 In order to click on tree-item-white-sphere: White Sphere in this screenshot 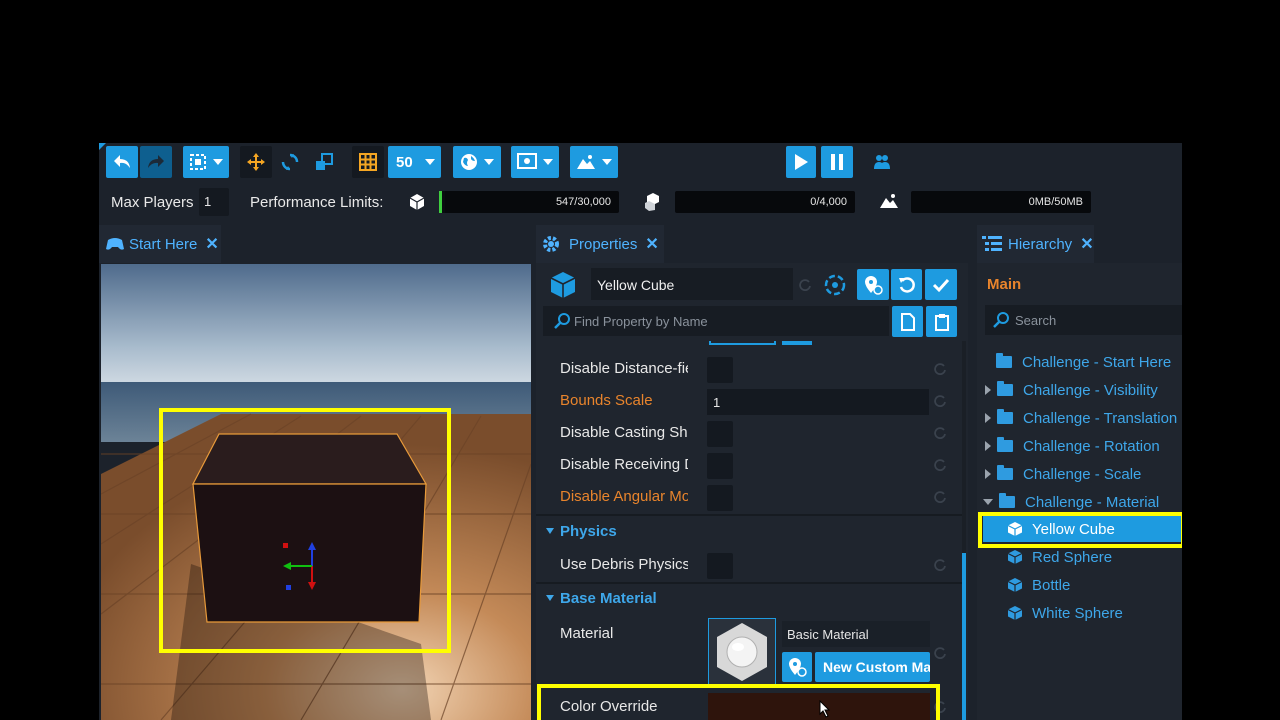, I will do `click(1065, 613)`.